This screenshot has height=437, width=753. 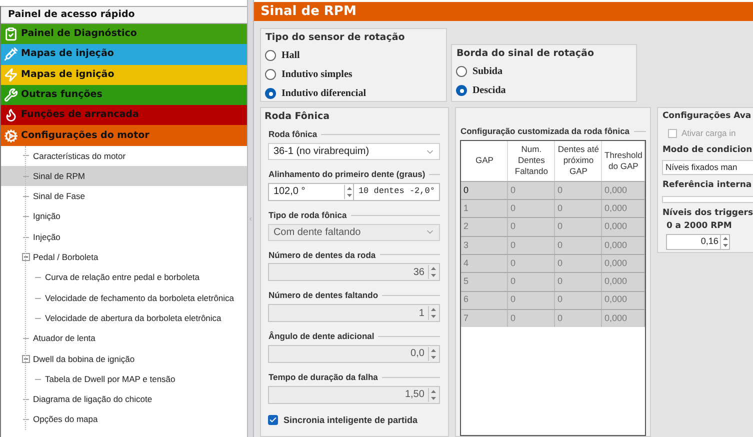 What do you see at coordinates (124, 74) in the screenshot?
I see `quick-menu-item: Mapas de ignição` at bounding box center [124, 74].